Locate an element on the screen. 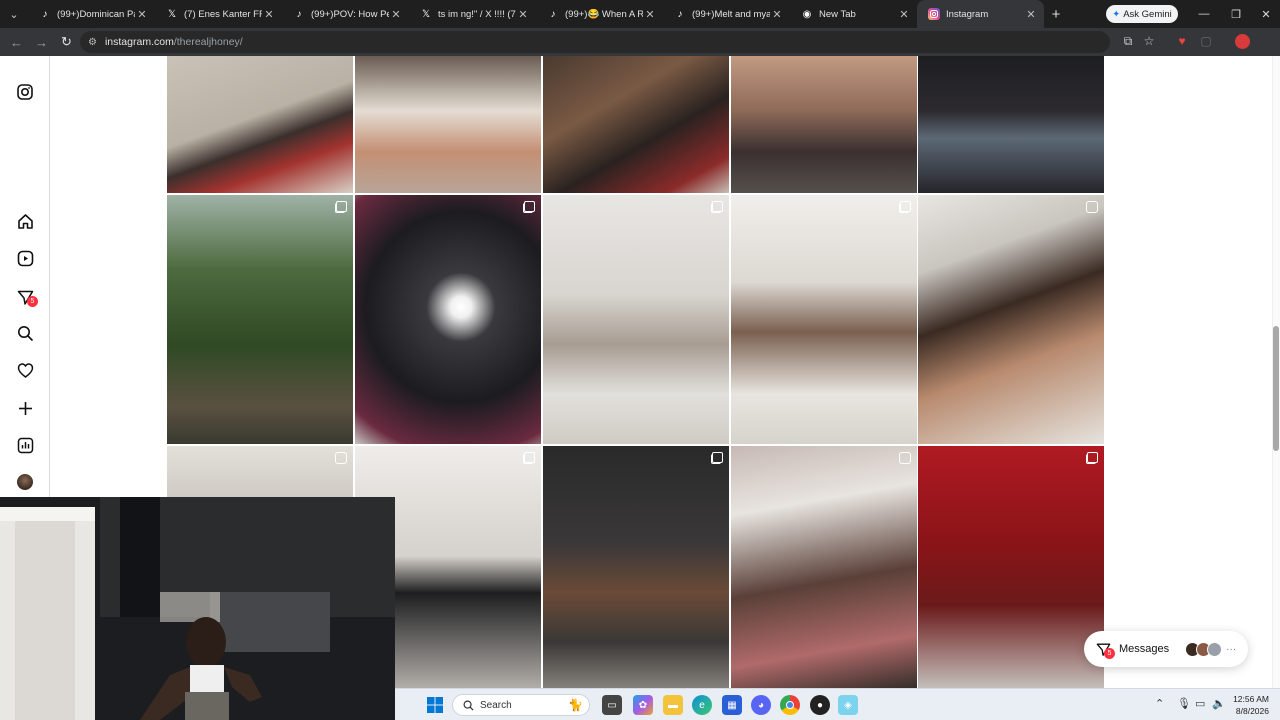 This screenshot has height=720, width=1280. tab-title: (7) Enes Kanter FREED is located at coordinates (223, 14).